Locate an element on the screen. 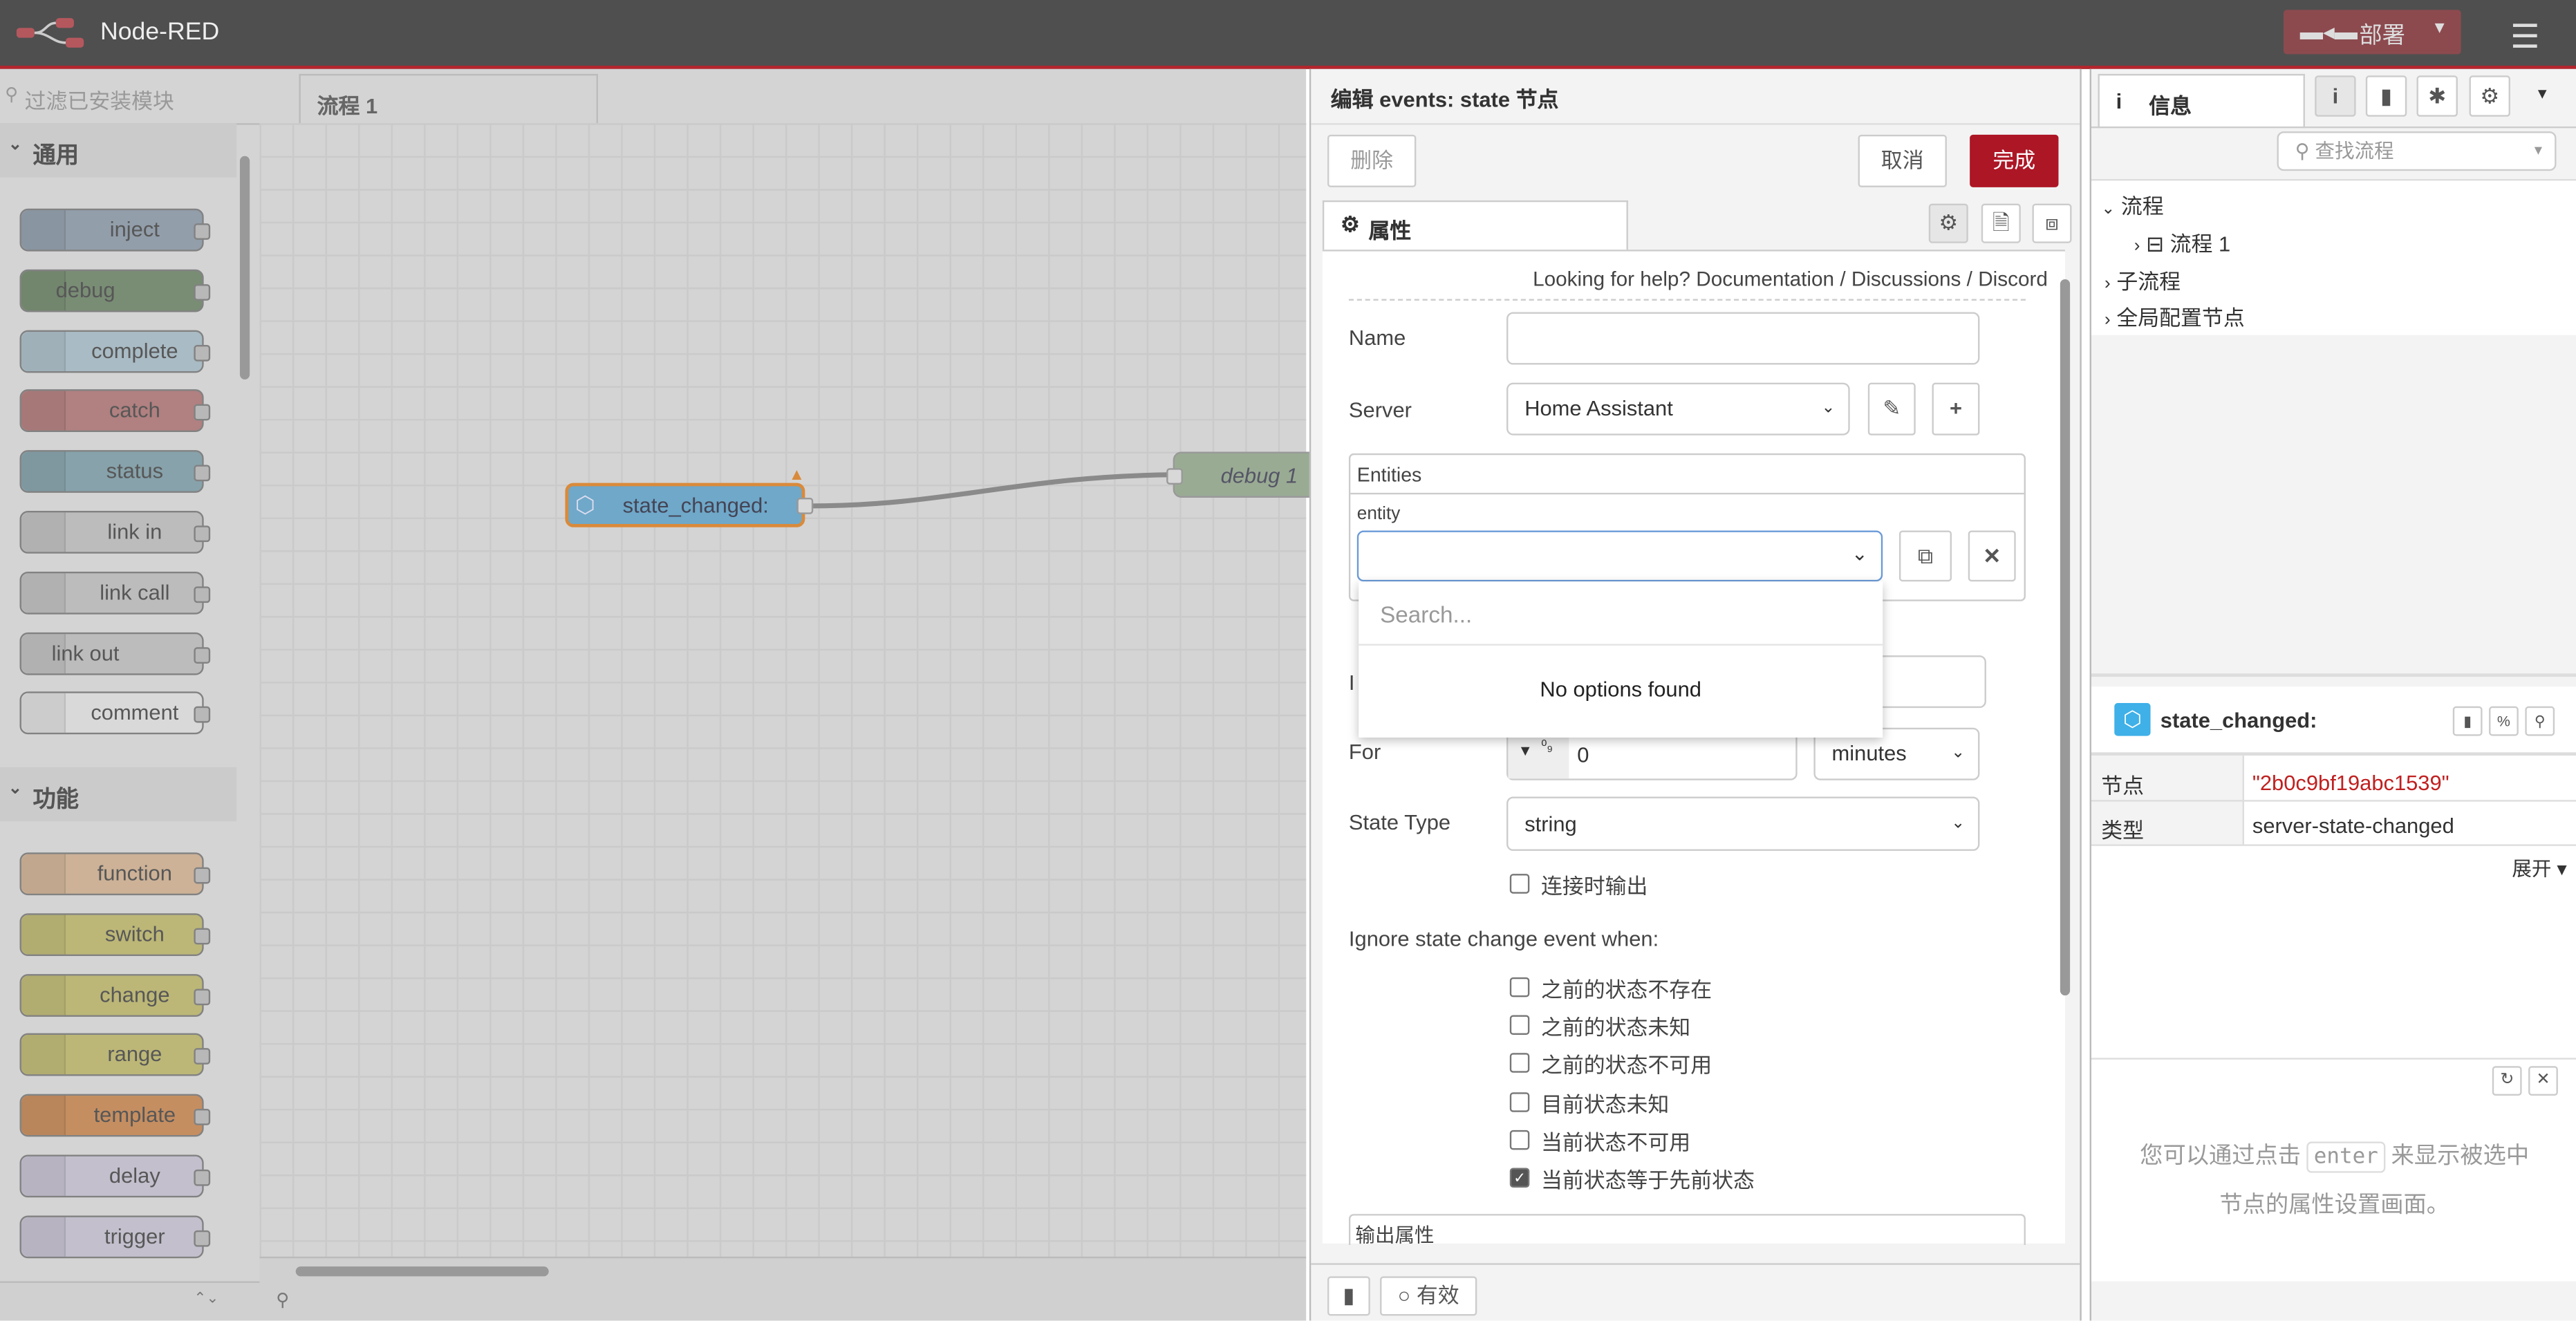 This screenshot has height=1321, width=2576. server-select: Home Assistant ⌄ is located at coordinates (1678, 408).